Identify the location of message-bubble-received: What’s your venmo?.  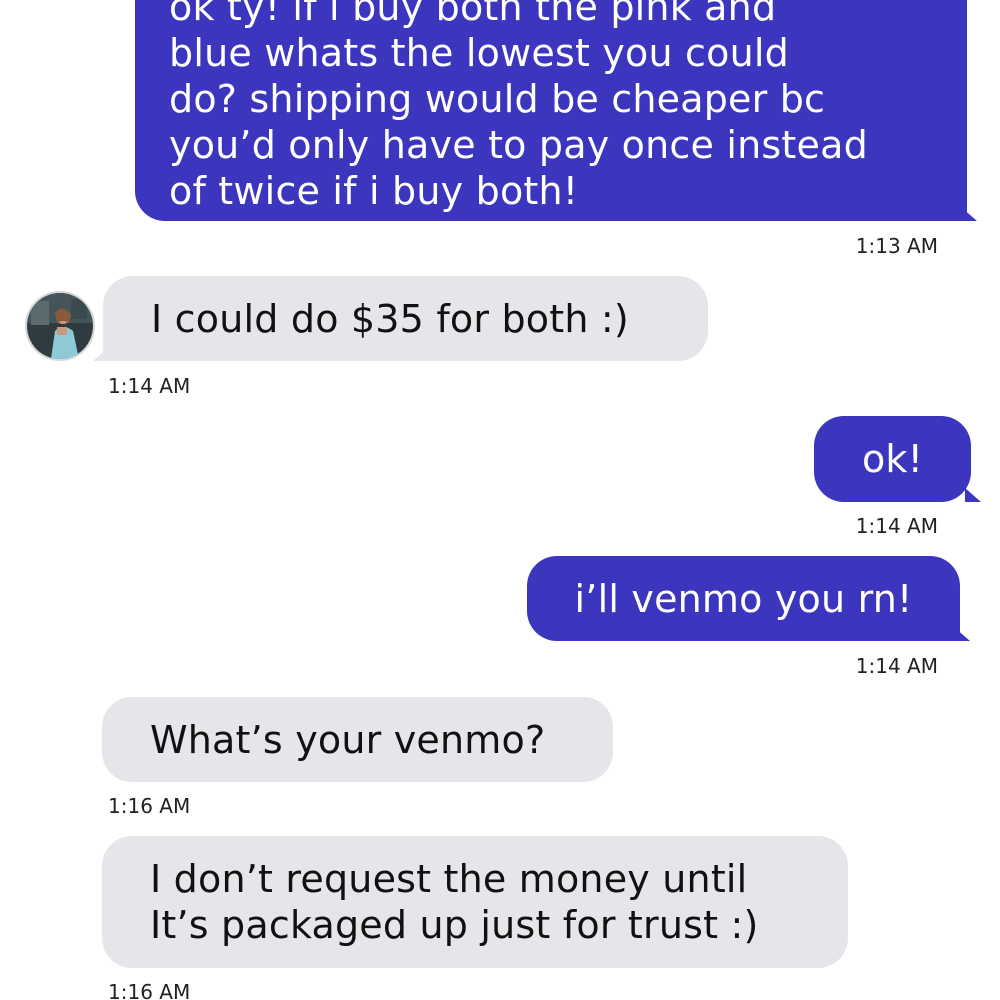
(357, 739).